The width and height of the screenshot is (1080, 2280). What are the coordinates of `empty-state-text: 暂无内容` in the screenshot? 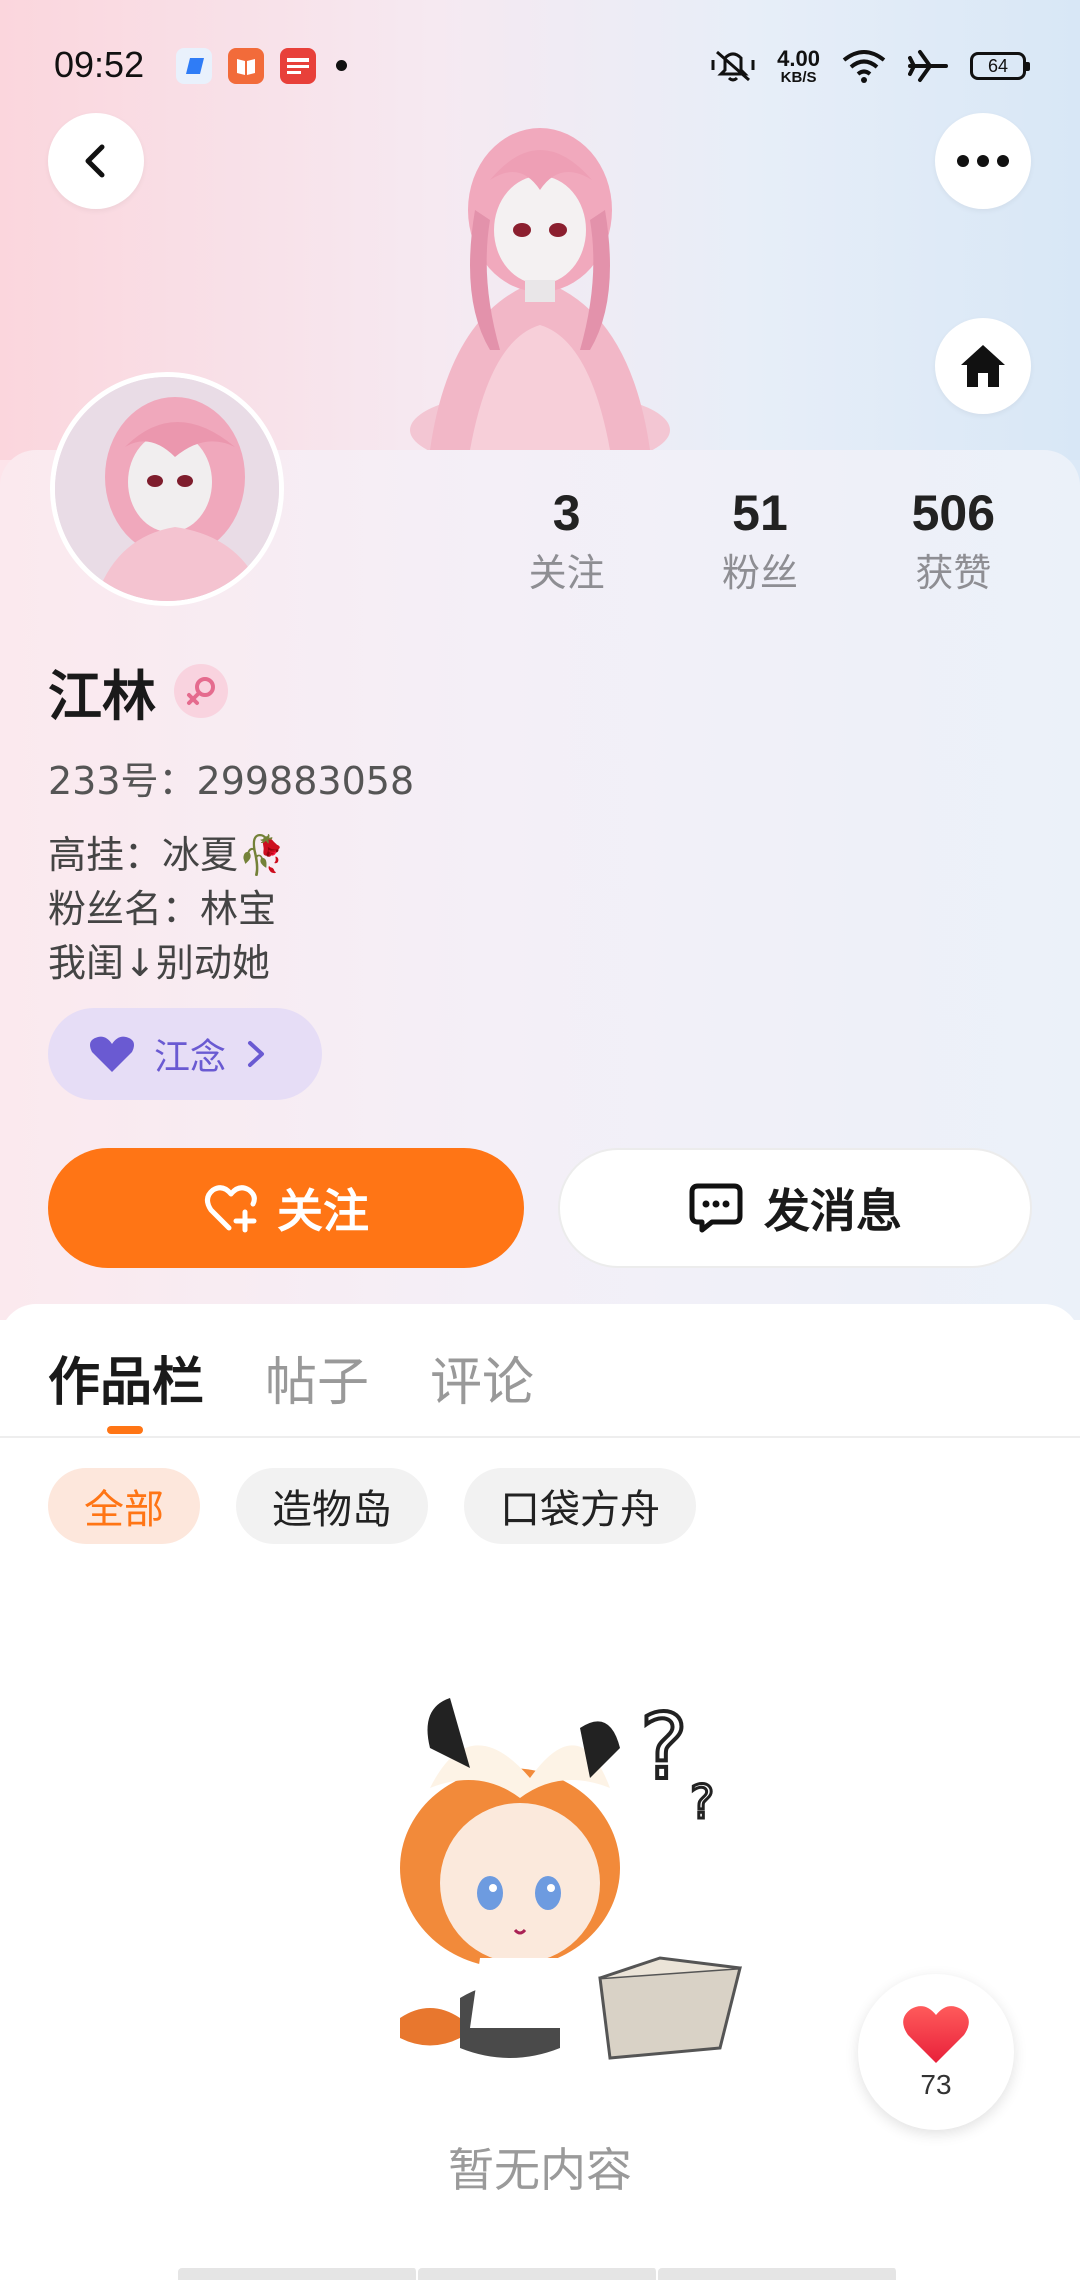 It's located at (540, 2170).